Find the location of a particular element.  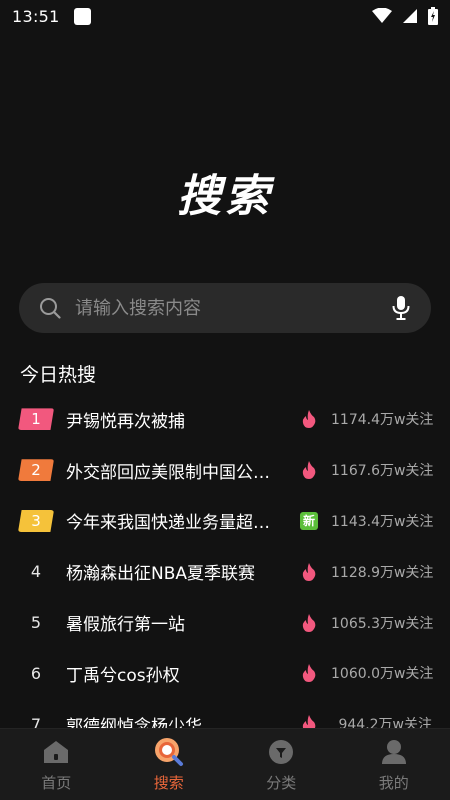

rank-badge: 2 is located at coordinates (36, 470).